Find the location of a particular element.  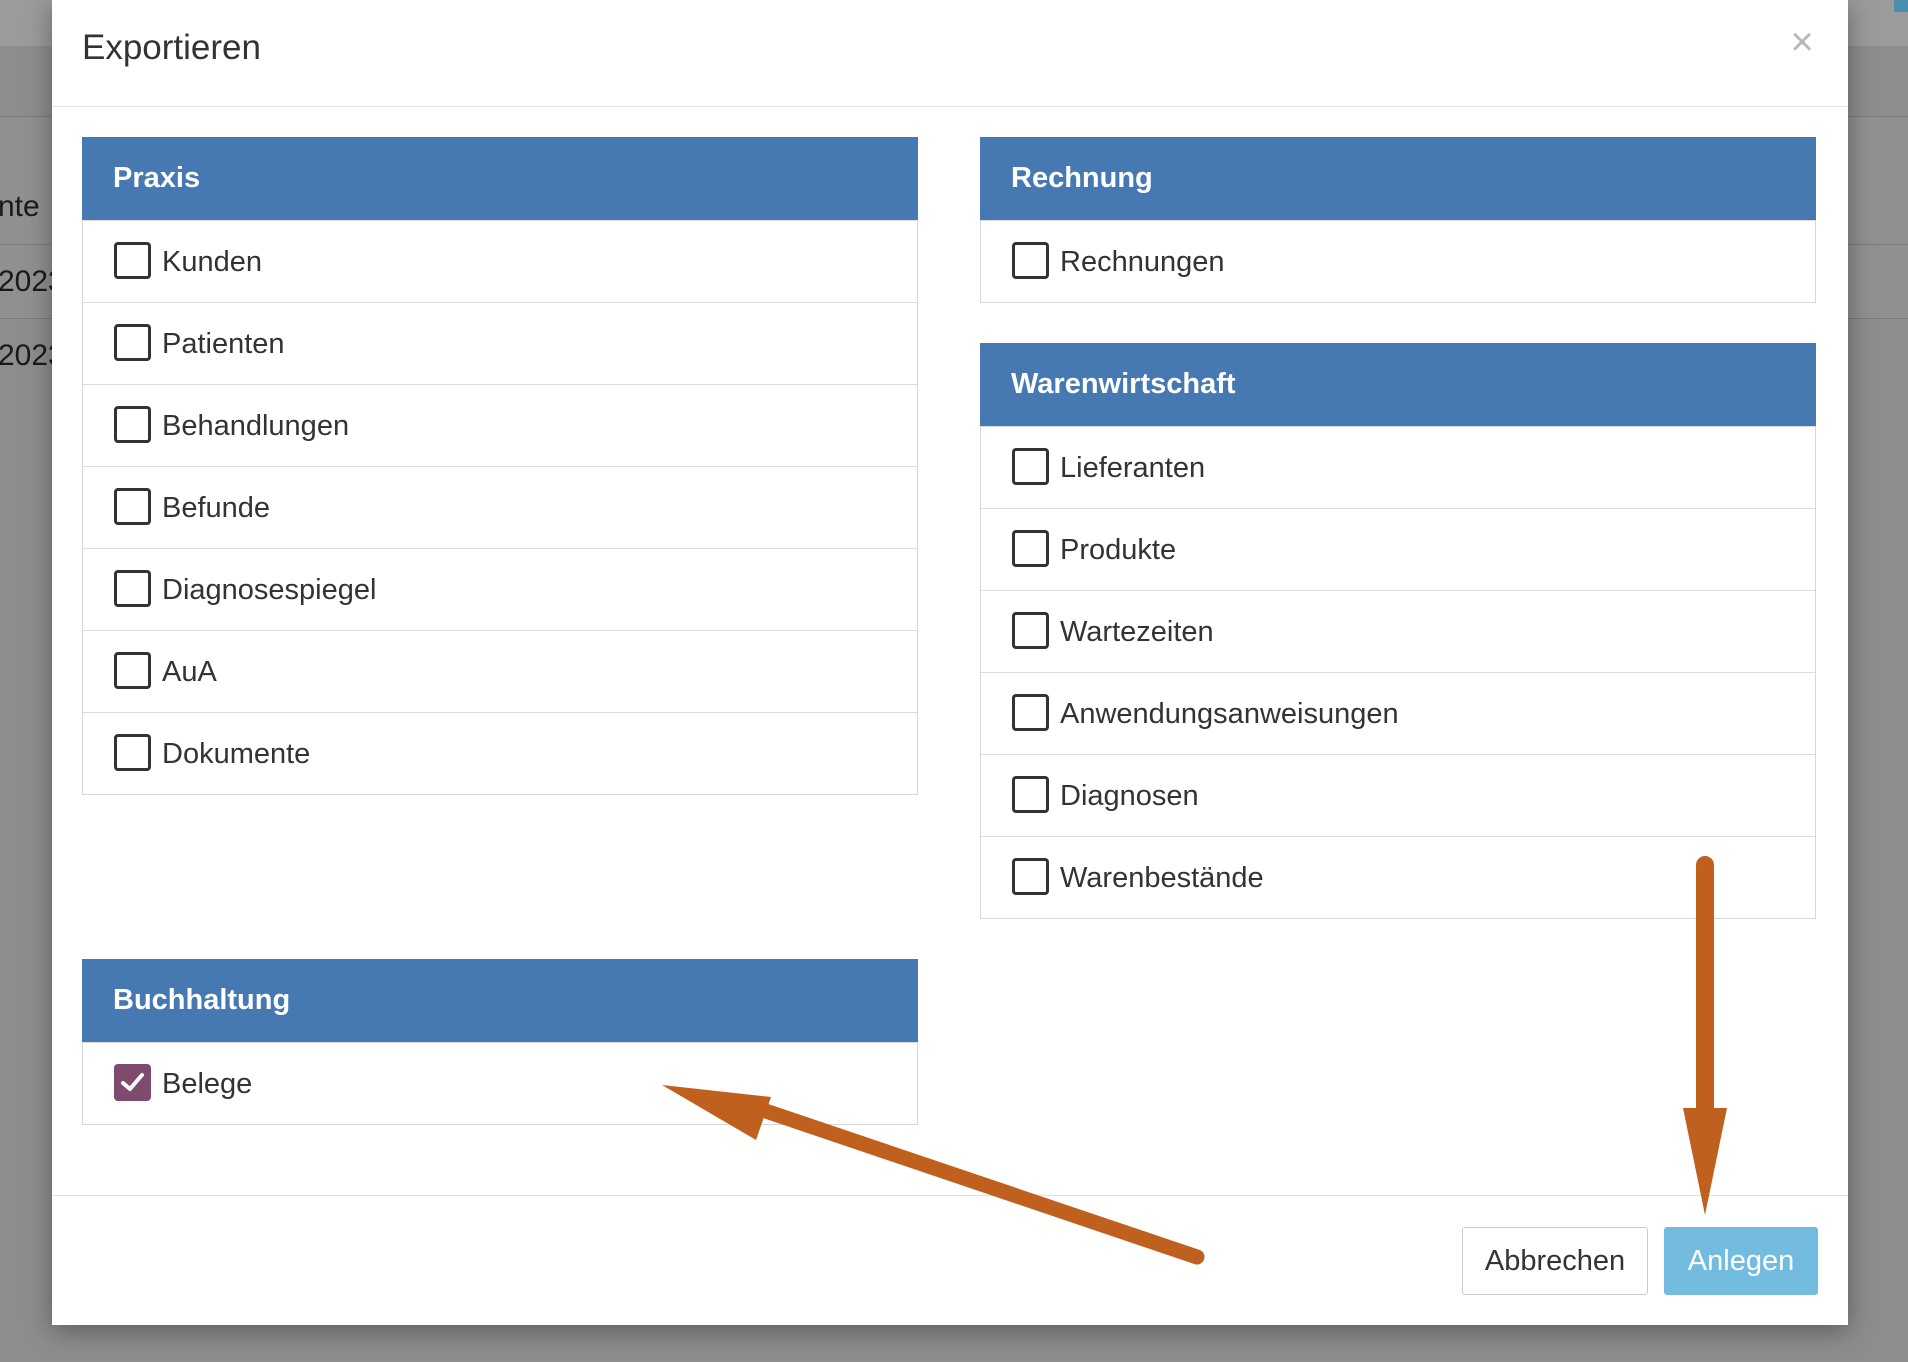

list-item: Anwendungsanweisungen is located at coordinates (1398, 713).